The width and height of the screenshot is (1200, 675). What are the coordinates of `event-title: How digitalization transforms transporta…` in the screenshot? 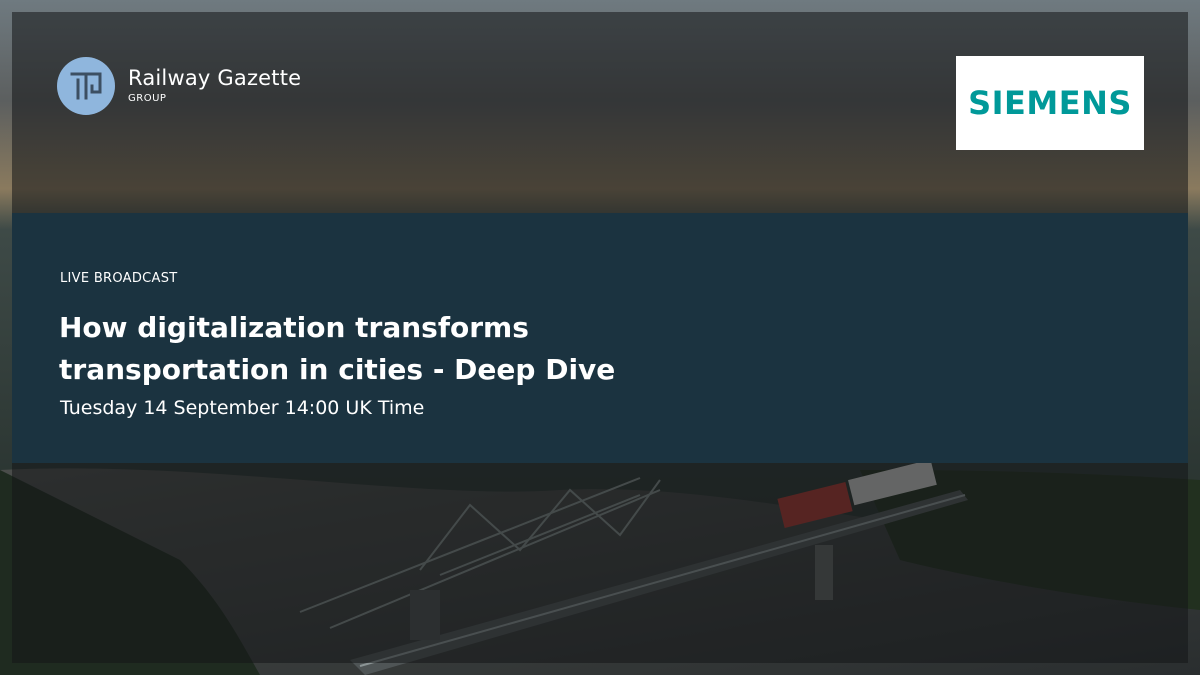 It's located at (337, 348).